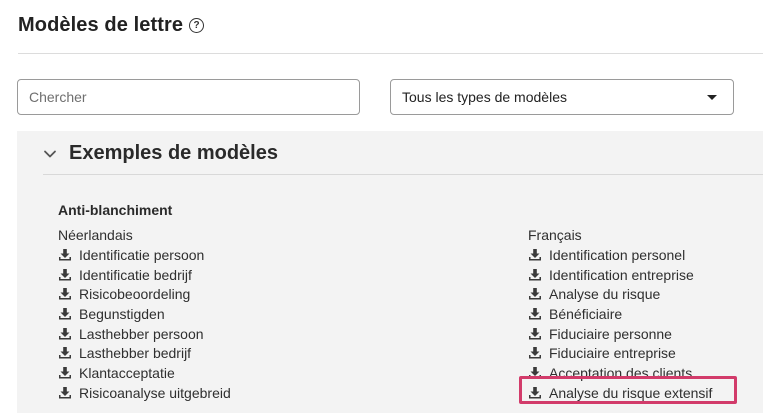 The width and height of the screenshot is (763, 413). I want to click on dutch-template-0: Identificatie persoon, so click(144, 255).